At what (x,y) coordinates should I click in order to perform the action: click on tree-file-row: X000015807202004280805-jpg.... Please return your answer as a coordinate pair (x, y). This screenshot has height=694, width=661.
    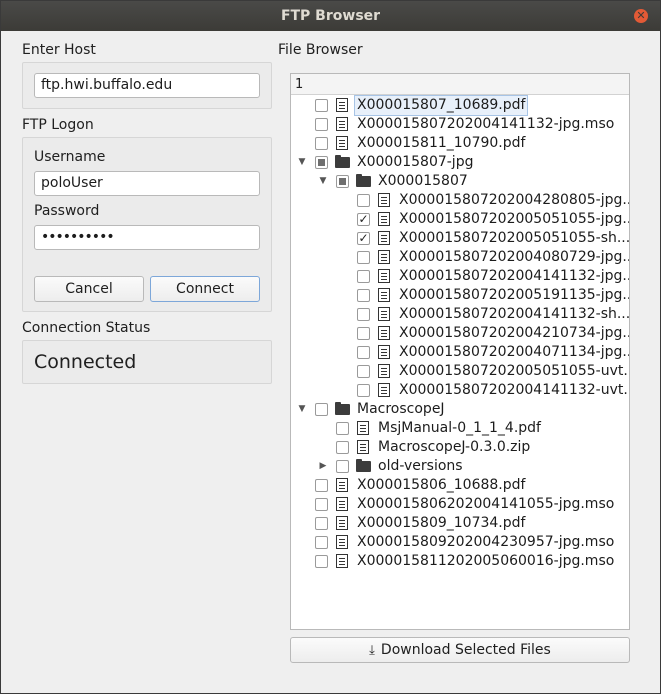
    Looking at the image, I should click on (460, 200).